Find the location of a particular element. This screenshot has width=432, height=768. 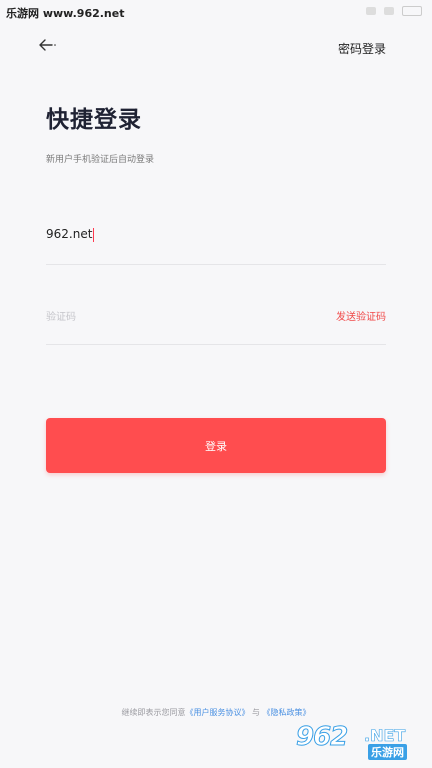

phone-input: 962.net is located at coordinates (216, 244).